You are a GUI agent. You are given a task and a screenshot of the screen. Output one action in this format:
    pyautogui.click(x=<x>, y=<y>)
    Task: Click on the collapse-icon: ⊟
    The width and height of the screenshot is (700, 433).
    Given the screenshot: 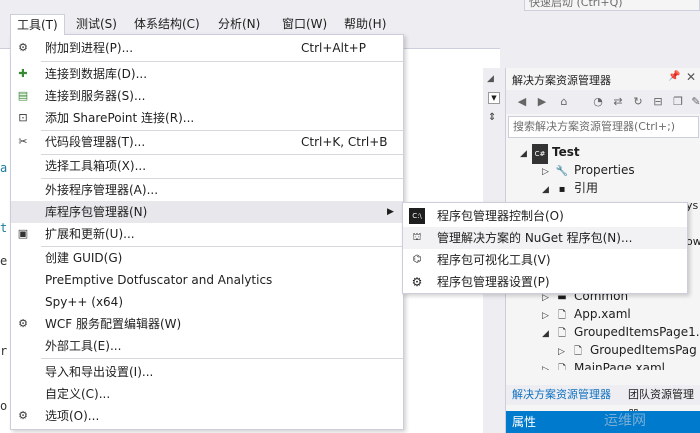 What is the action you would take?
    pyautogui.click(x=658, y=102)
    